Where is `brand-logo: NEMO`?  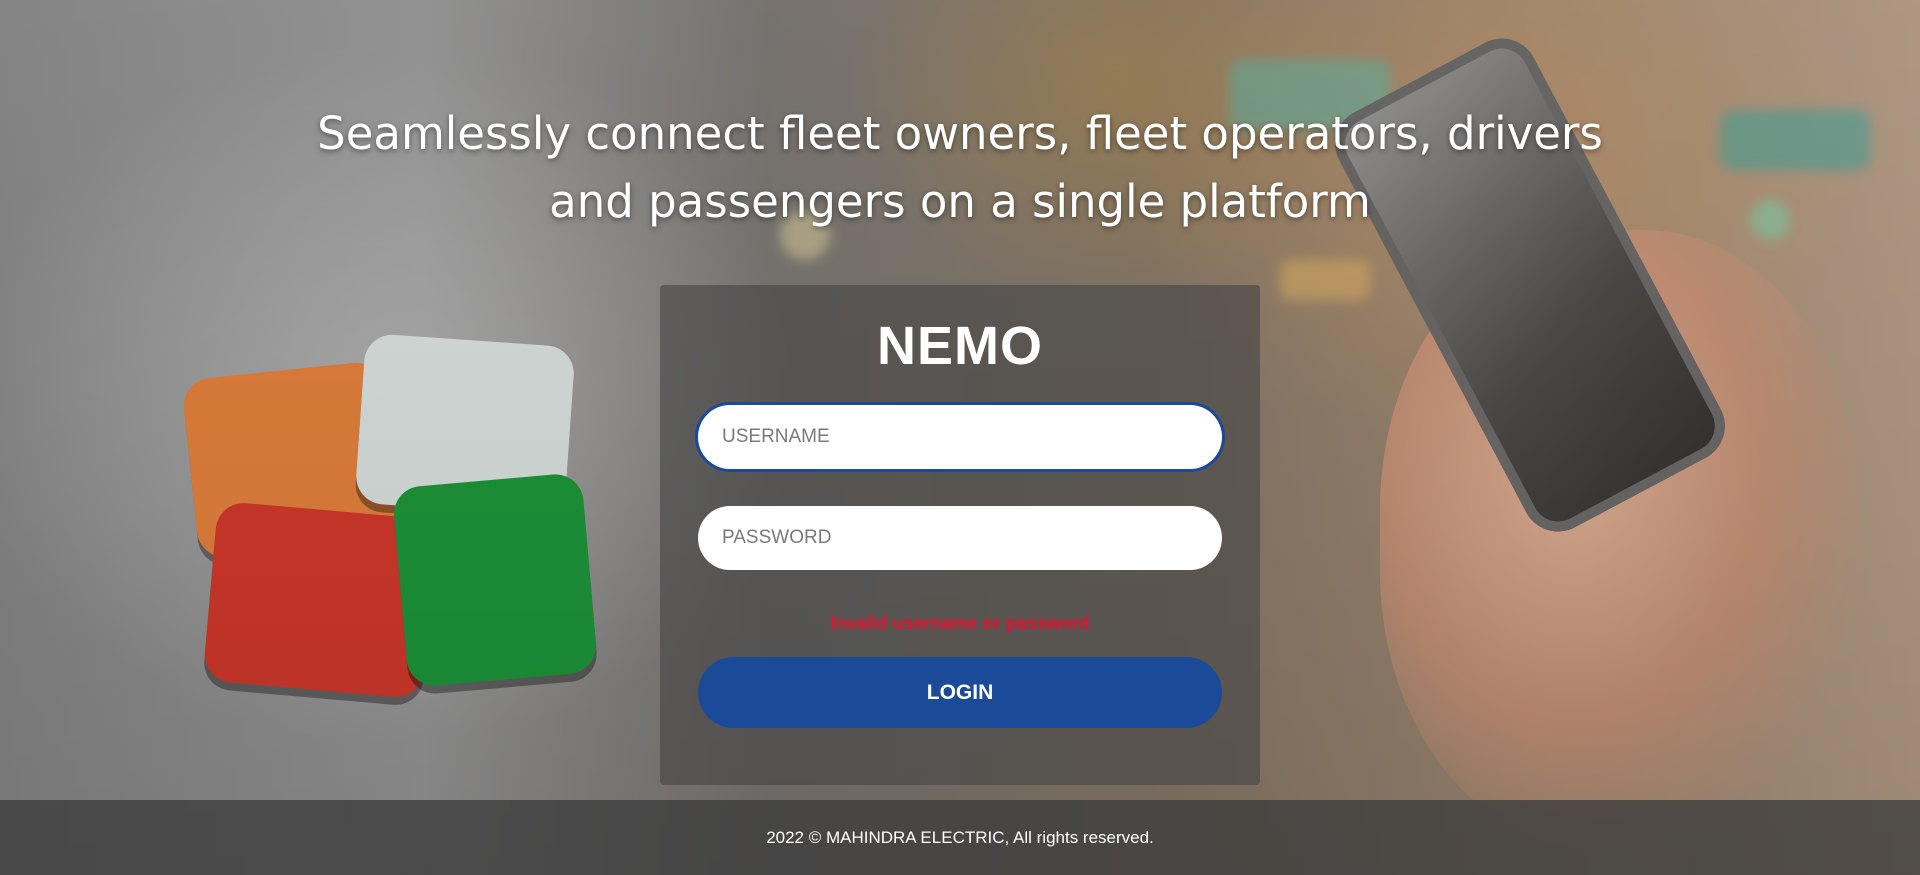 brand-logo: NEMO is located at coordinates (960, 346).